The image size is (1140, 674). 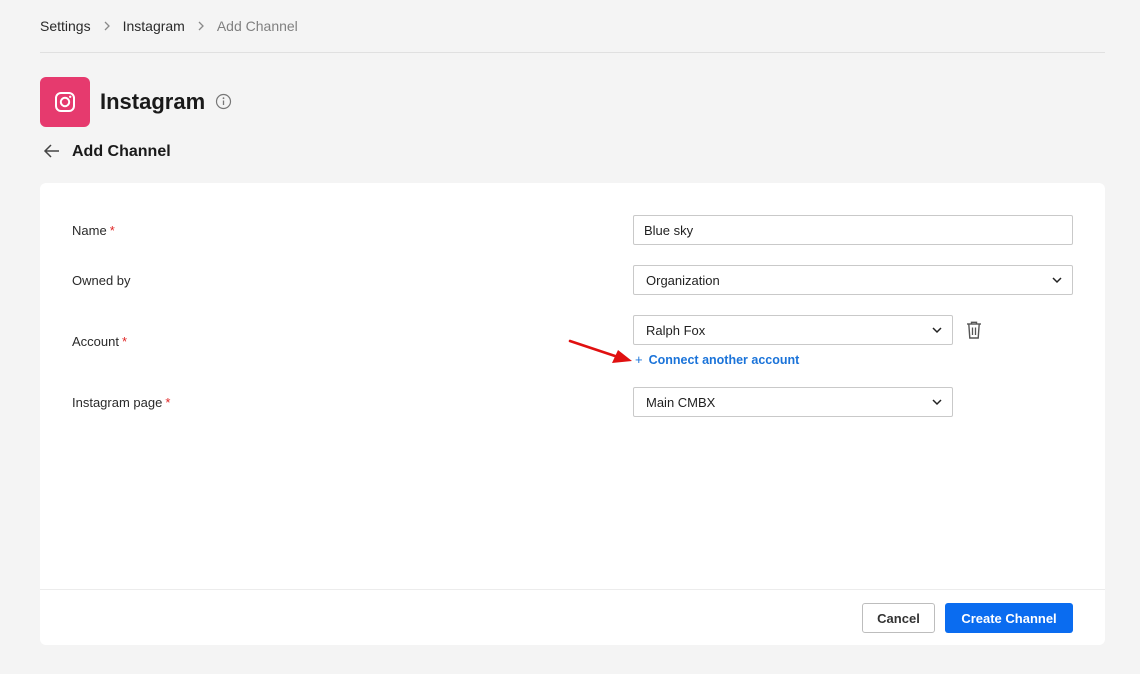 What do you see at coordinates (89, 230) in the screenshot?
I see `name-label-text: Name` at bounding box center [89, 230].